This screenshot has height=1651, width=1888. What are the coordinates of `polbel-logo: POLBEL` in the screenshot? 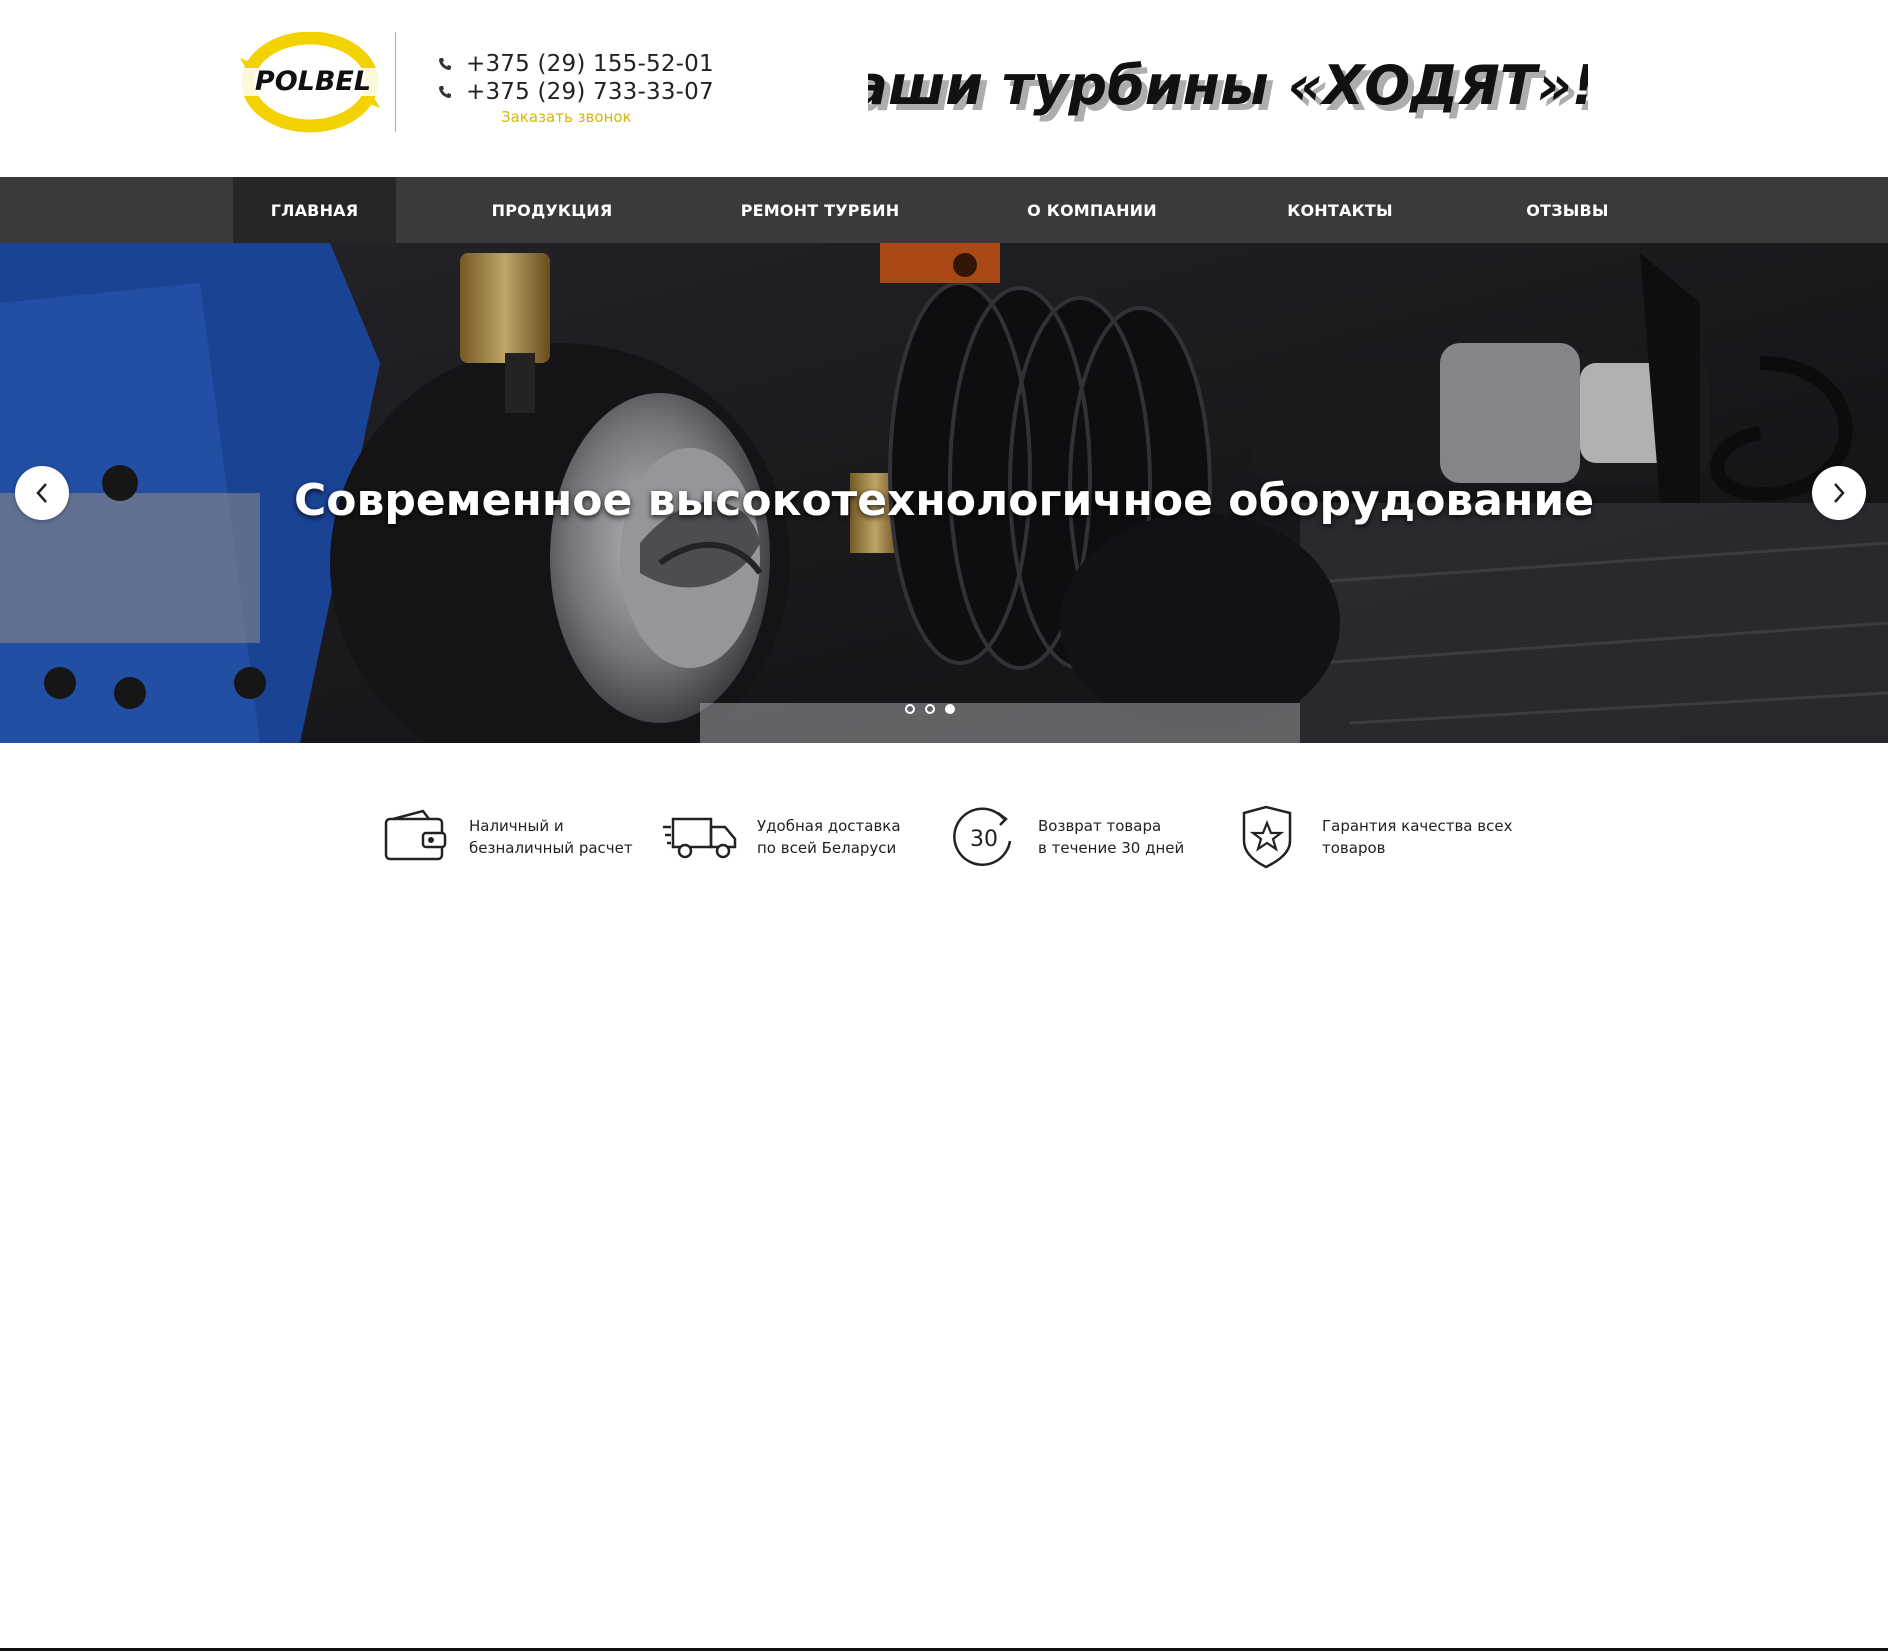 It's located at (313, 83).